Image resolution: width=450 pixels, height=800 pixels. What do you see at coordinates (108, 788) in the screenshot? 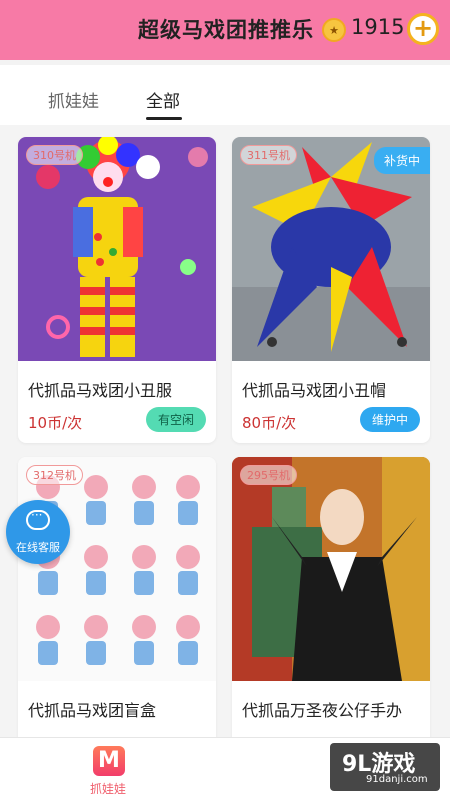
I see `nav-label-claw: 抓娃娃` at bounding box center [108, 788].